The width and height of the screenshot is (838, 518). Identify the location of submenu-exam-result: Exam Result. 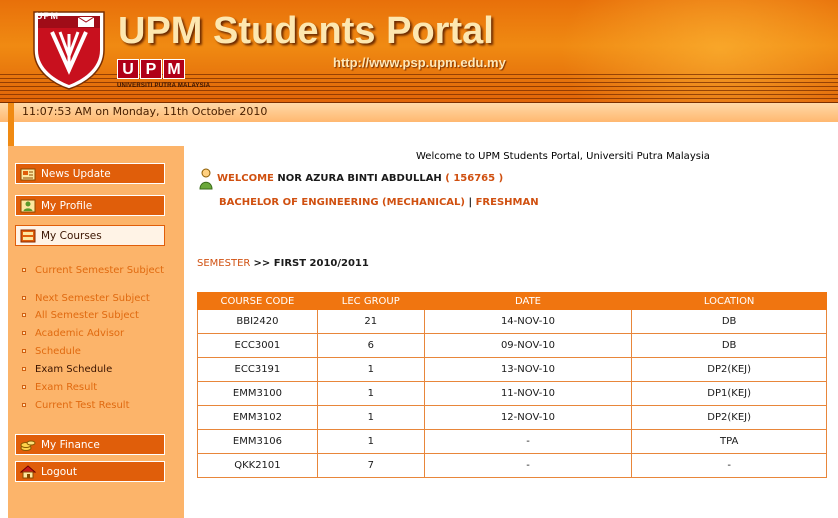
(102, 389).